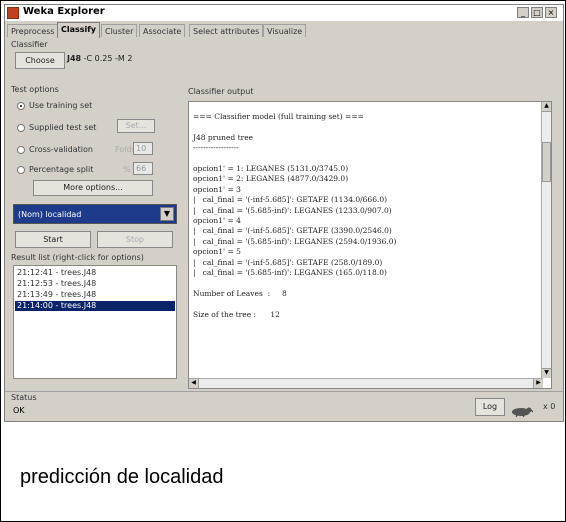  What do you see at coordinates (53, 239) in the screenshot?
I see `start-button: Start` at bounding box center [53, 239].